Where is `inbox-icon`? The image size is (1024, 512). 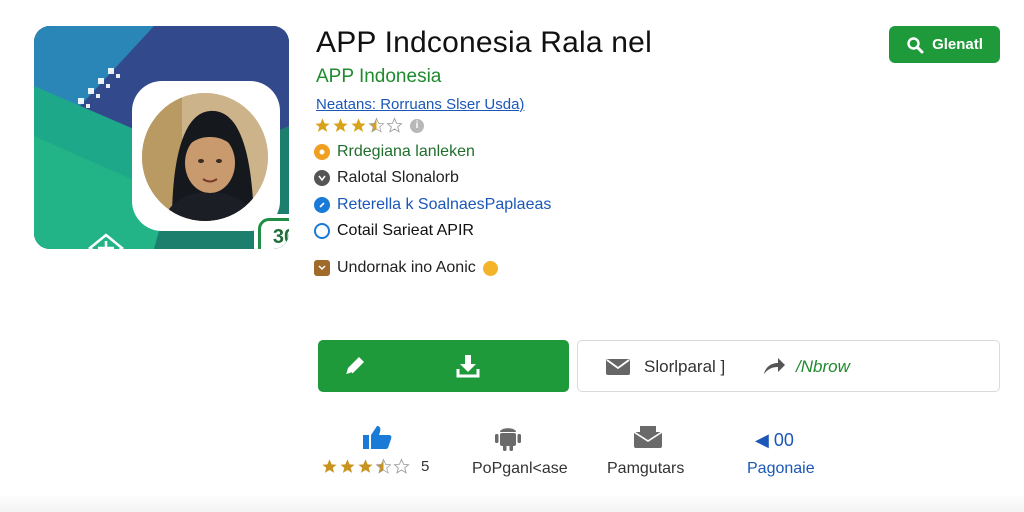 inbox-icon is located at coordinates (648, 437).